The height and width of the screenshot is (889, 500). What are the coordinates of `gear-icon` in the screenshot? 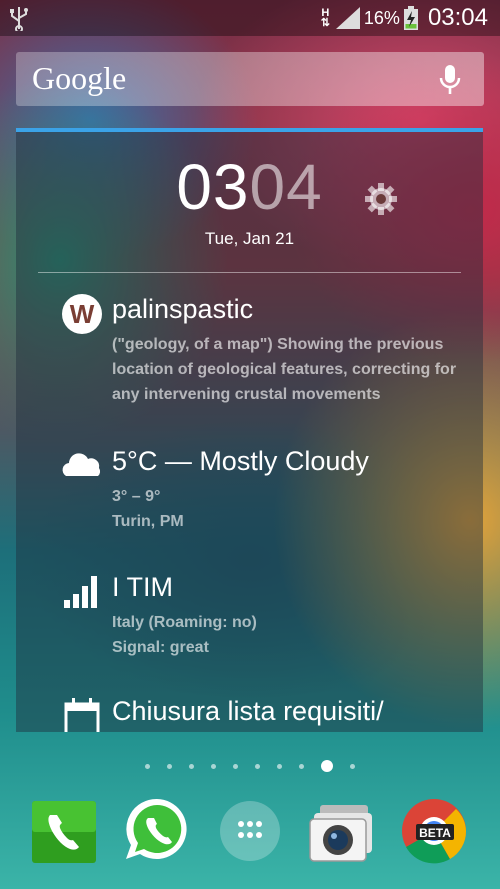 It's located at (381, 199).